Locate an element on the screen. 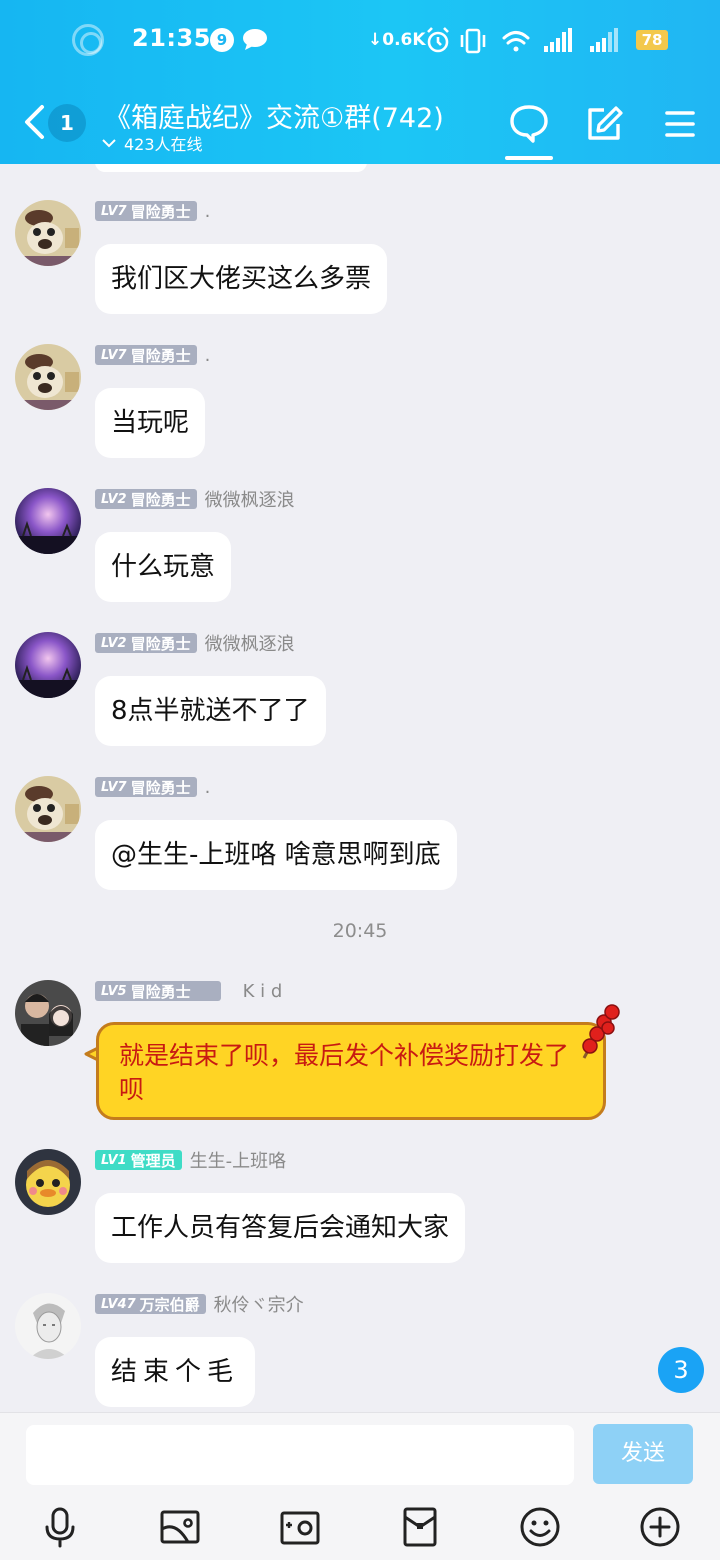  message-bubble: 当玩呢 is located at coordinates (150, 423).